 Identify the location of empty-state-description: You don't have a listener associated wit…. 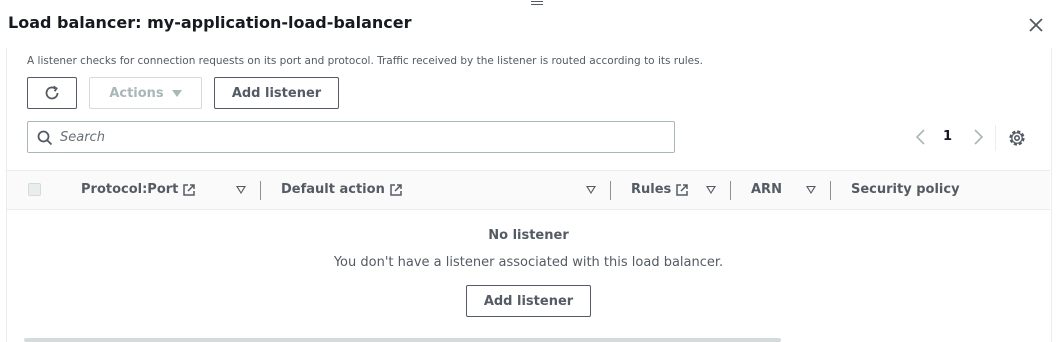
(528, 262).